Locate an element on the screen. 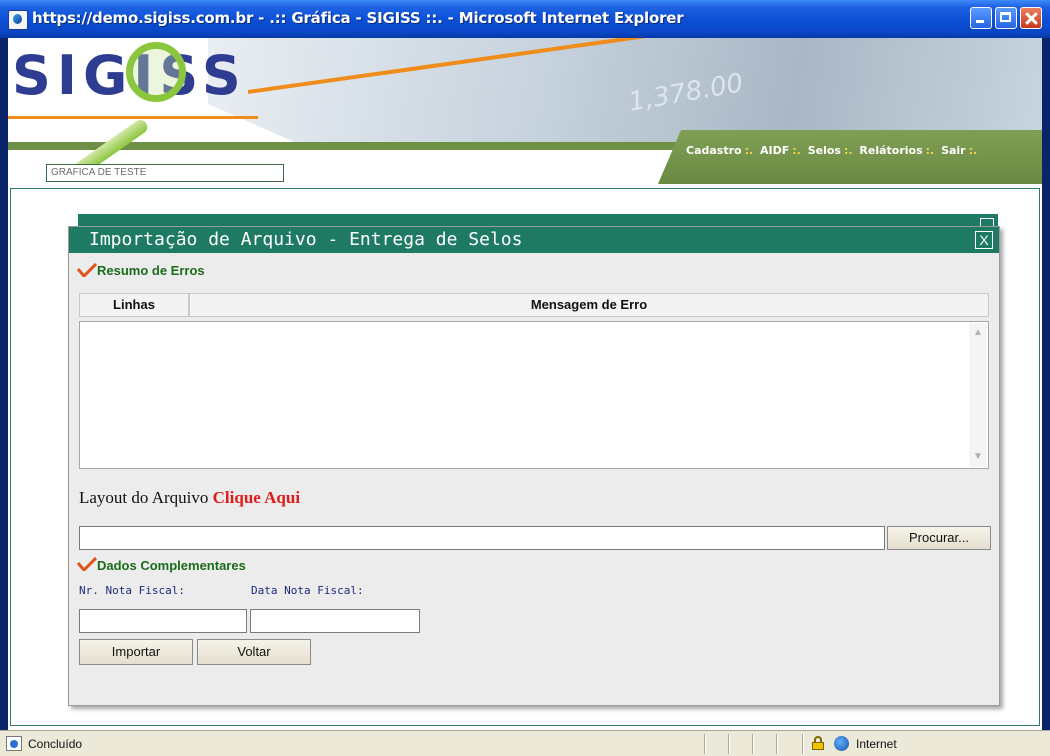 This screenshot has height=756, width=1050. close-window-button is located at coordinates (1031, 18).